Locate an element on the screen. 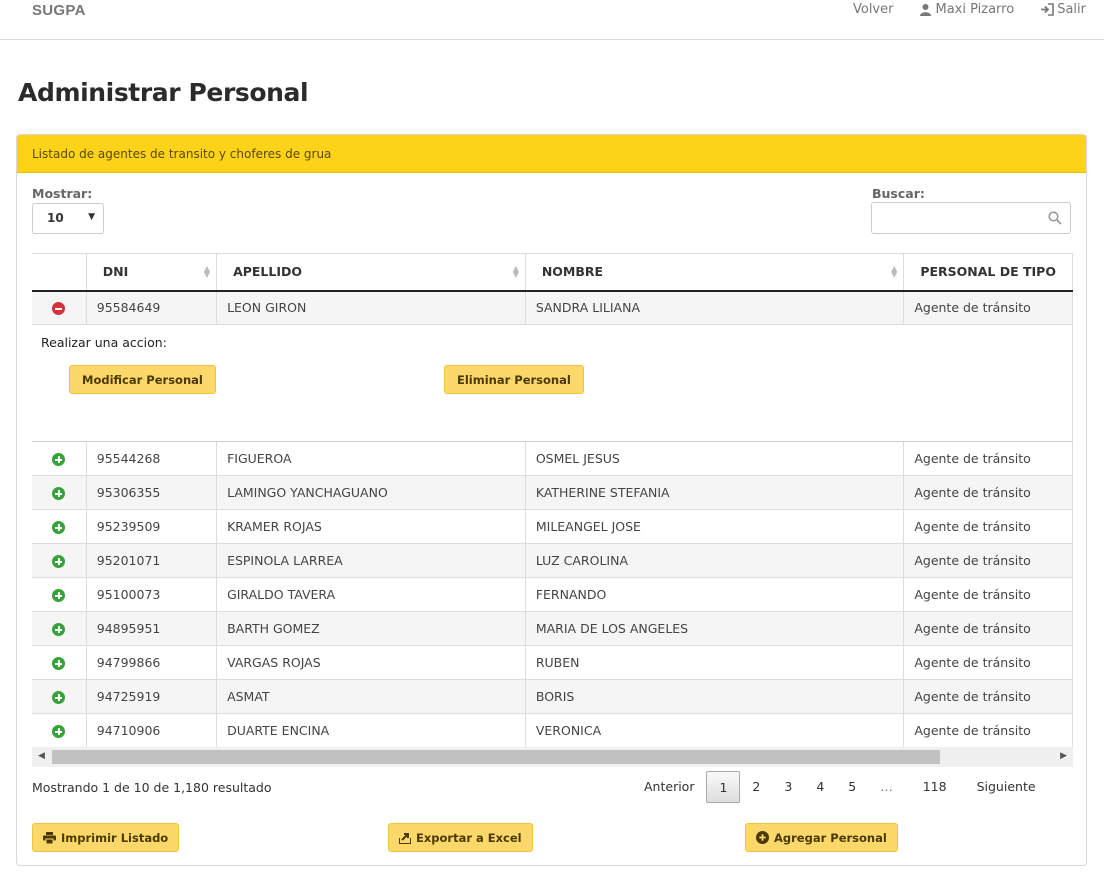  collapse-control is located at coordinates (59, 307).